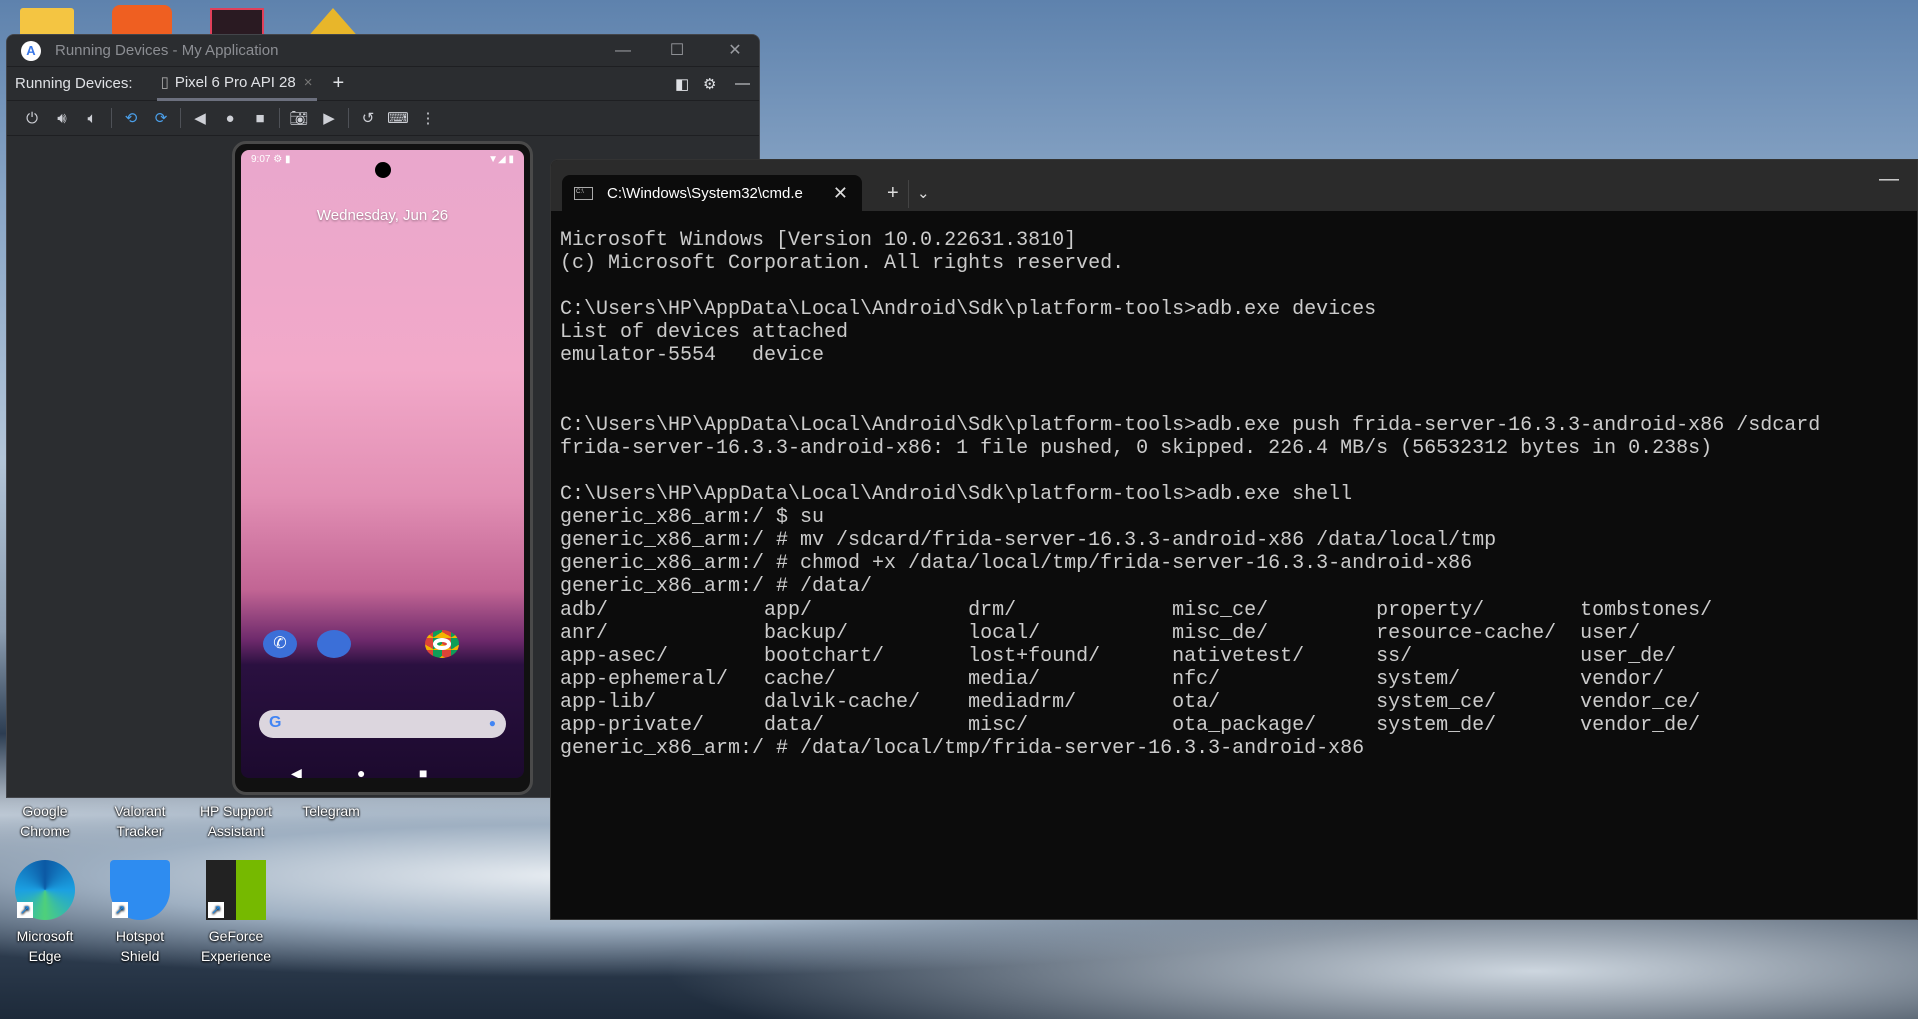  What do you see at coordinates (840, 193) in the screenshot?
I see `close-tab-icon: ✕` at bounding box center [840, 193].